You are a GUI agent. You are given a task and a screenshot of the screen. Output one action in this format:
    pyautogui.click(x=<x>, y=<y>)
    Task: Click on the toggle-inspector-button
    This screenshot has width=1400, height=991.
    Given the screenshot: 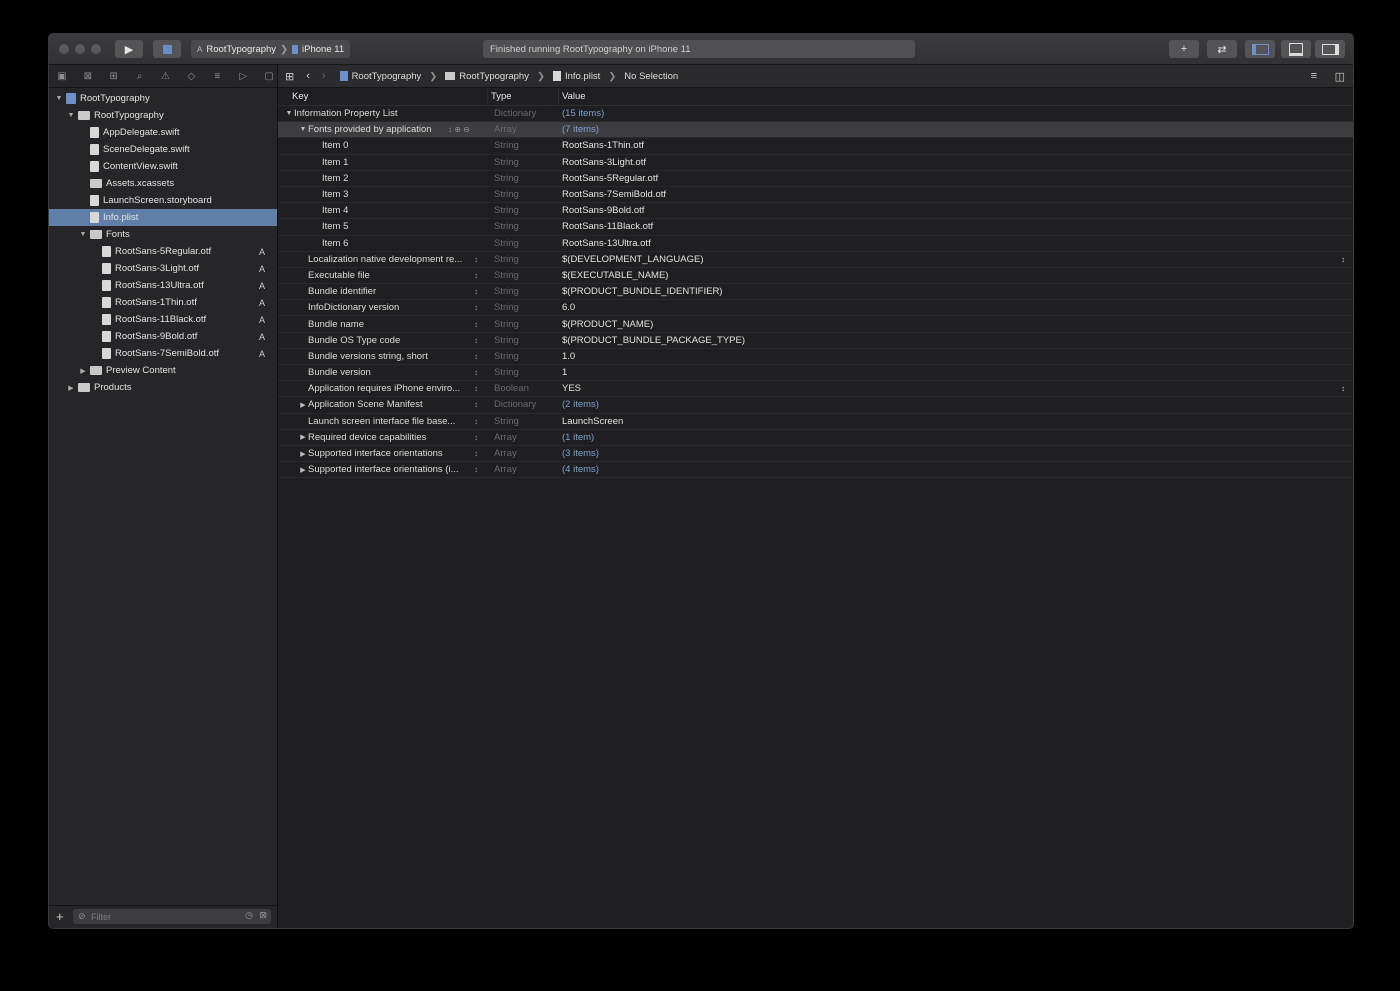 What is the action you would take?
    pyautogui.click(x=1330, y=49)
    